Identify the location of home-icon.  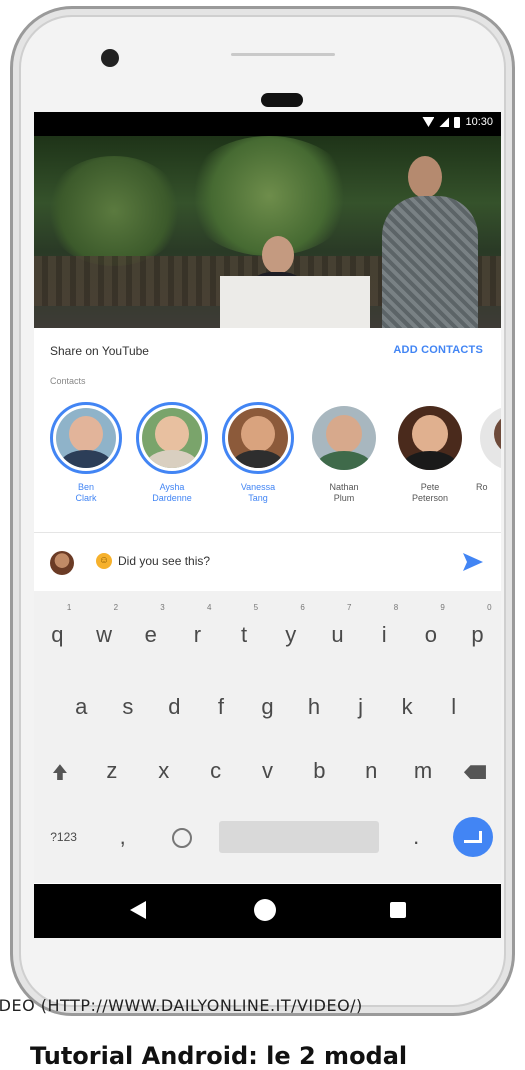
(265, 910).